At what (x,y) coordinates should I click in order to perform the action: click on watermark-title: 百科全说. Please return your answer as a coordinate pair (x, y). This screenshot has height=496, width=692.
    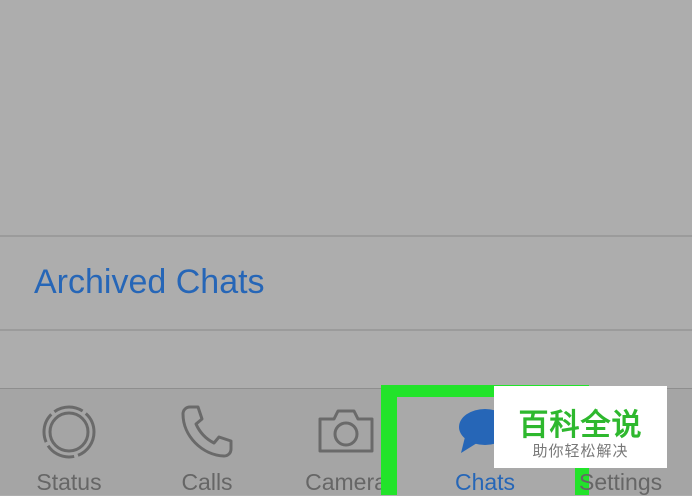
    Looking at the image, I should click on (580, 425).